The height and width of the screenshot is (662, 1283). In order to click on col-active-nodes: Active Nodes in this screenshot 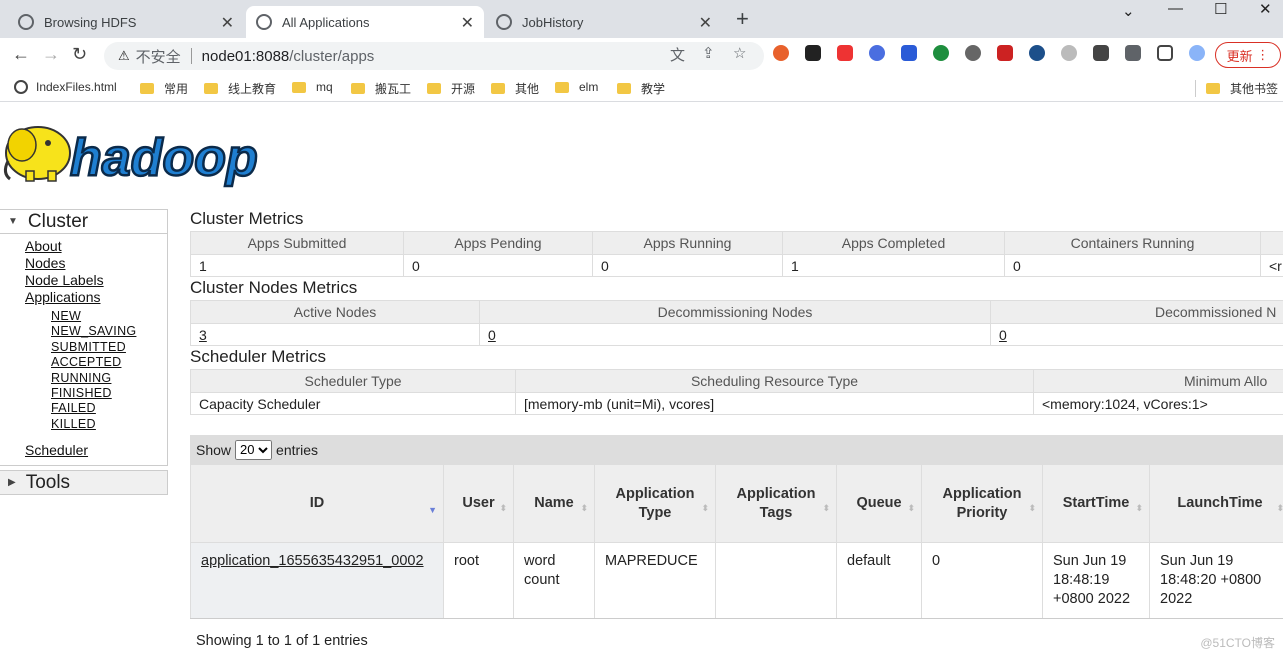, I will do `click(335, 312)`.